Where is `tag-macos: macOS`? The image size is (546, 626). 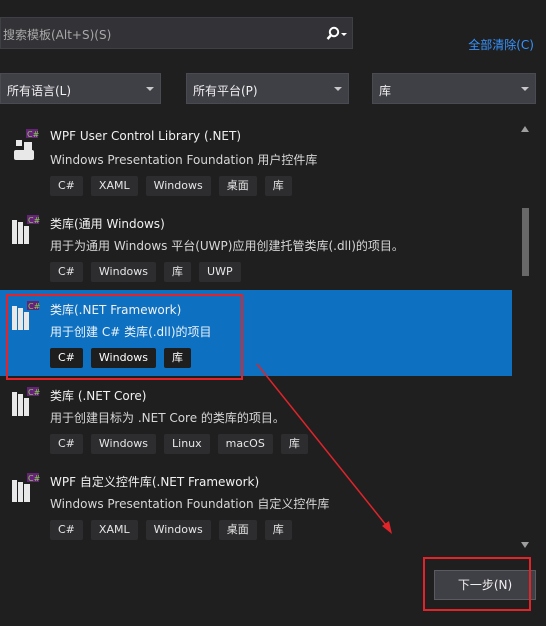
tag-macos: macOS is located at coordinates (245, 444).